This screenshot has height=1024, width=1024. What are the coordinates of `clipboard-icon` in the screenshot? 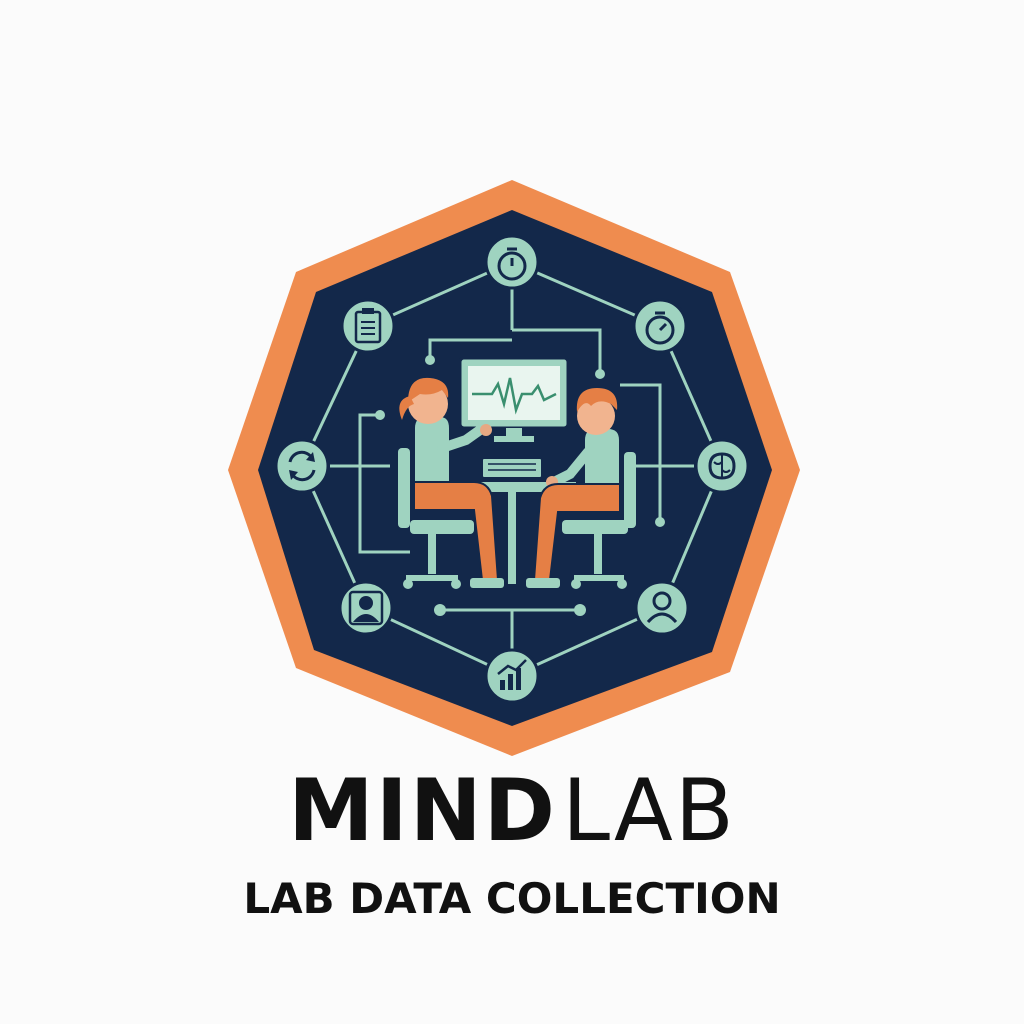 It's located at (368, 326).